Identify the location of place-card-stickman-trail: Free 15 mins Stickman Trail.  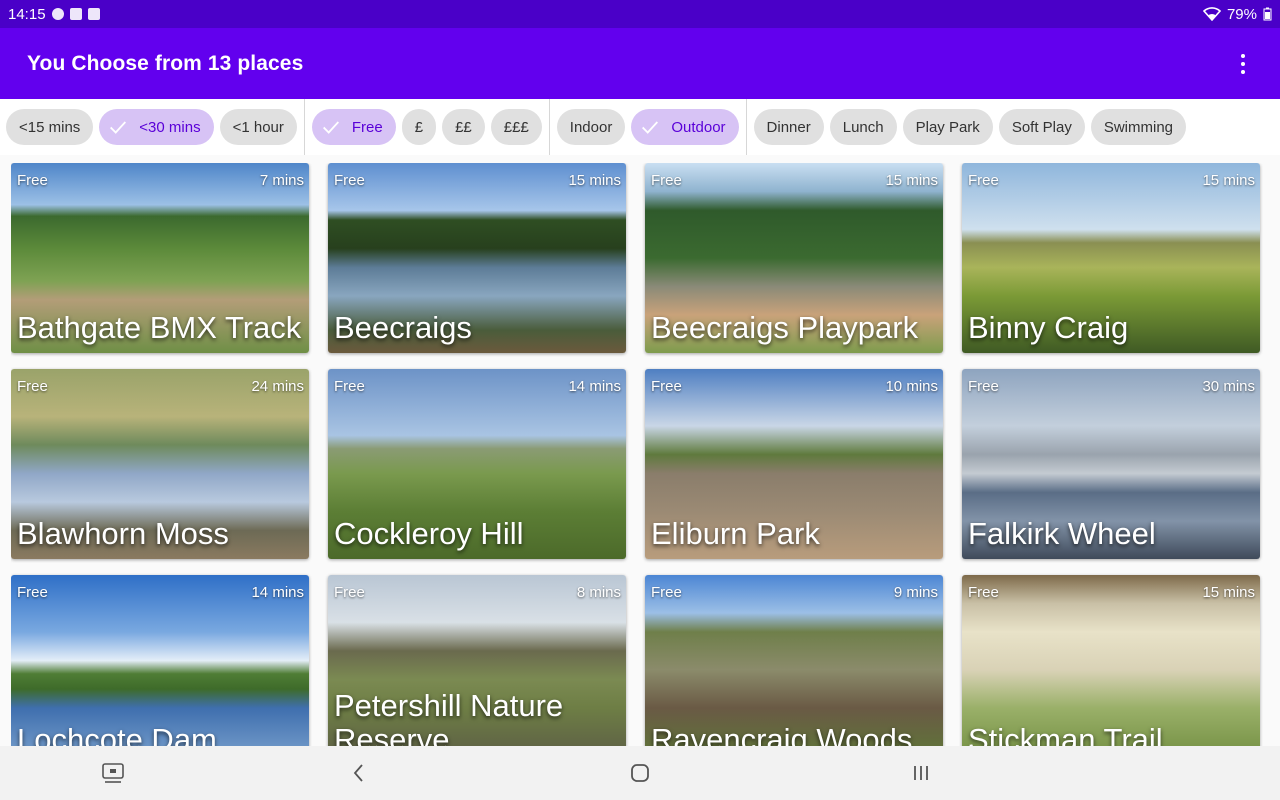
(1111, 660).